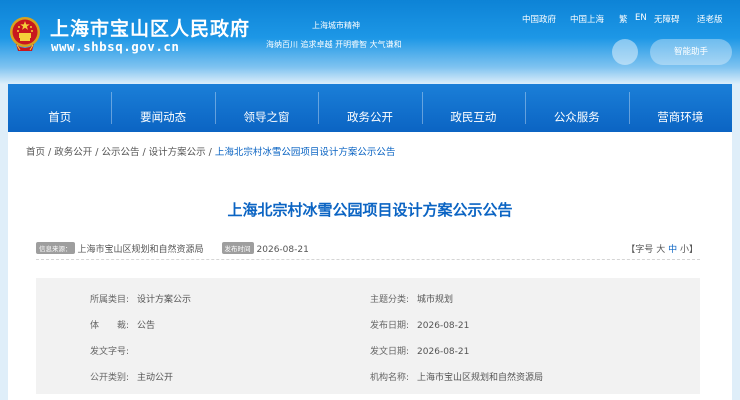  What do you see at coordinates (35, 152) in the screenshot?
I see `breadcrumb-home: 首页` at bounding box center [35, 152].